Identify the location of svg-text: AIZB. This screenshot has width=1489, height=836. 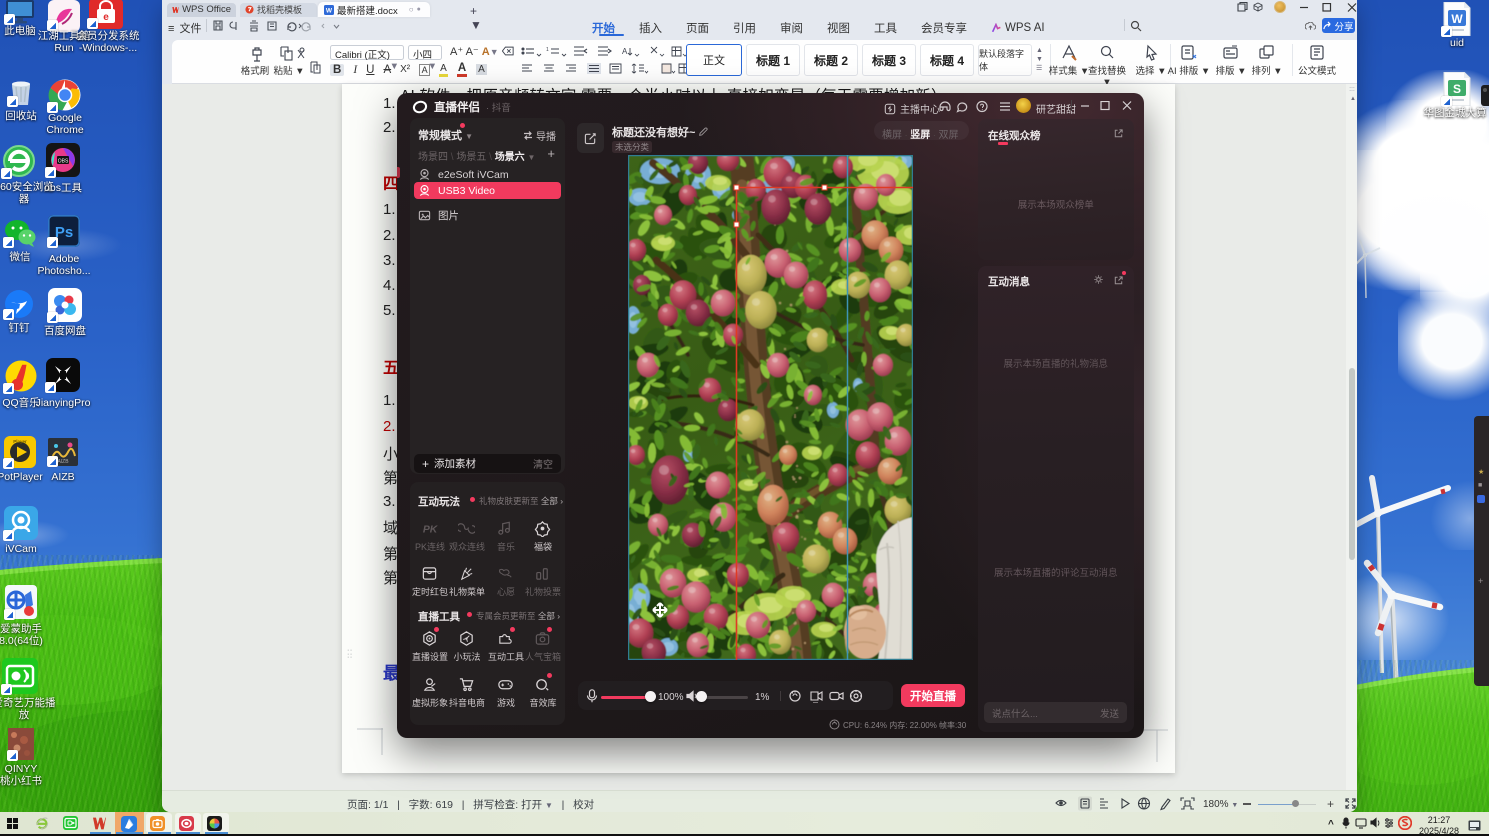
(63, 462).